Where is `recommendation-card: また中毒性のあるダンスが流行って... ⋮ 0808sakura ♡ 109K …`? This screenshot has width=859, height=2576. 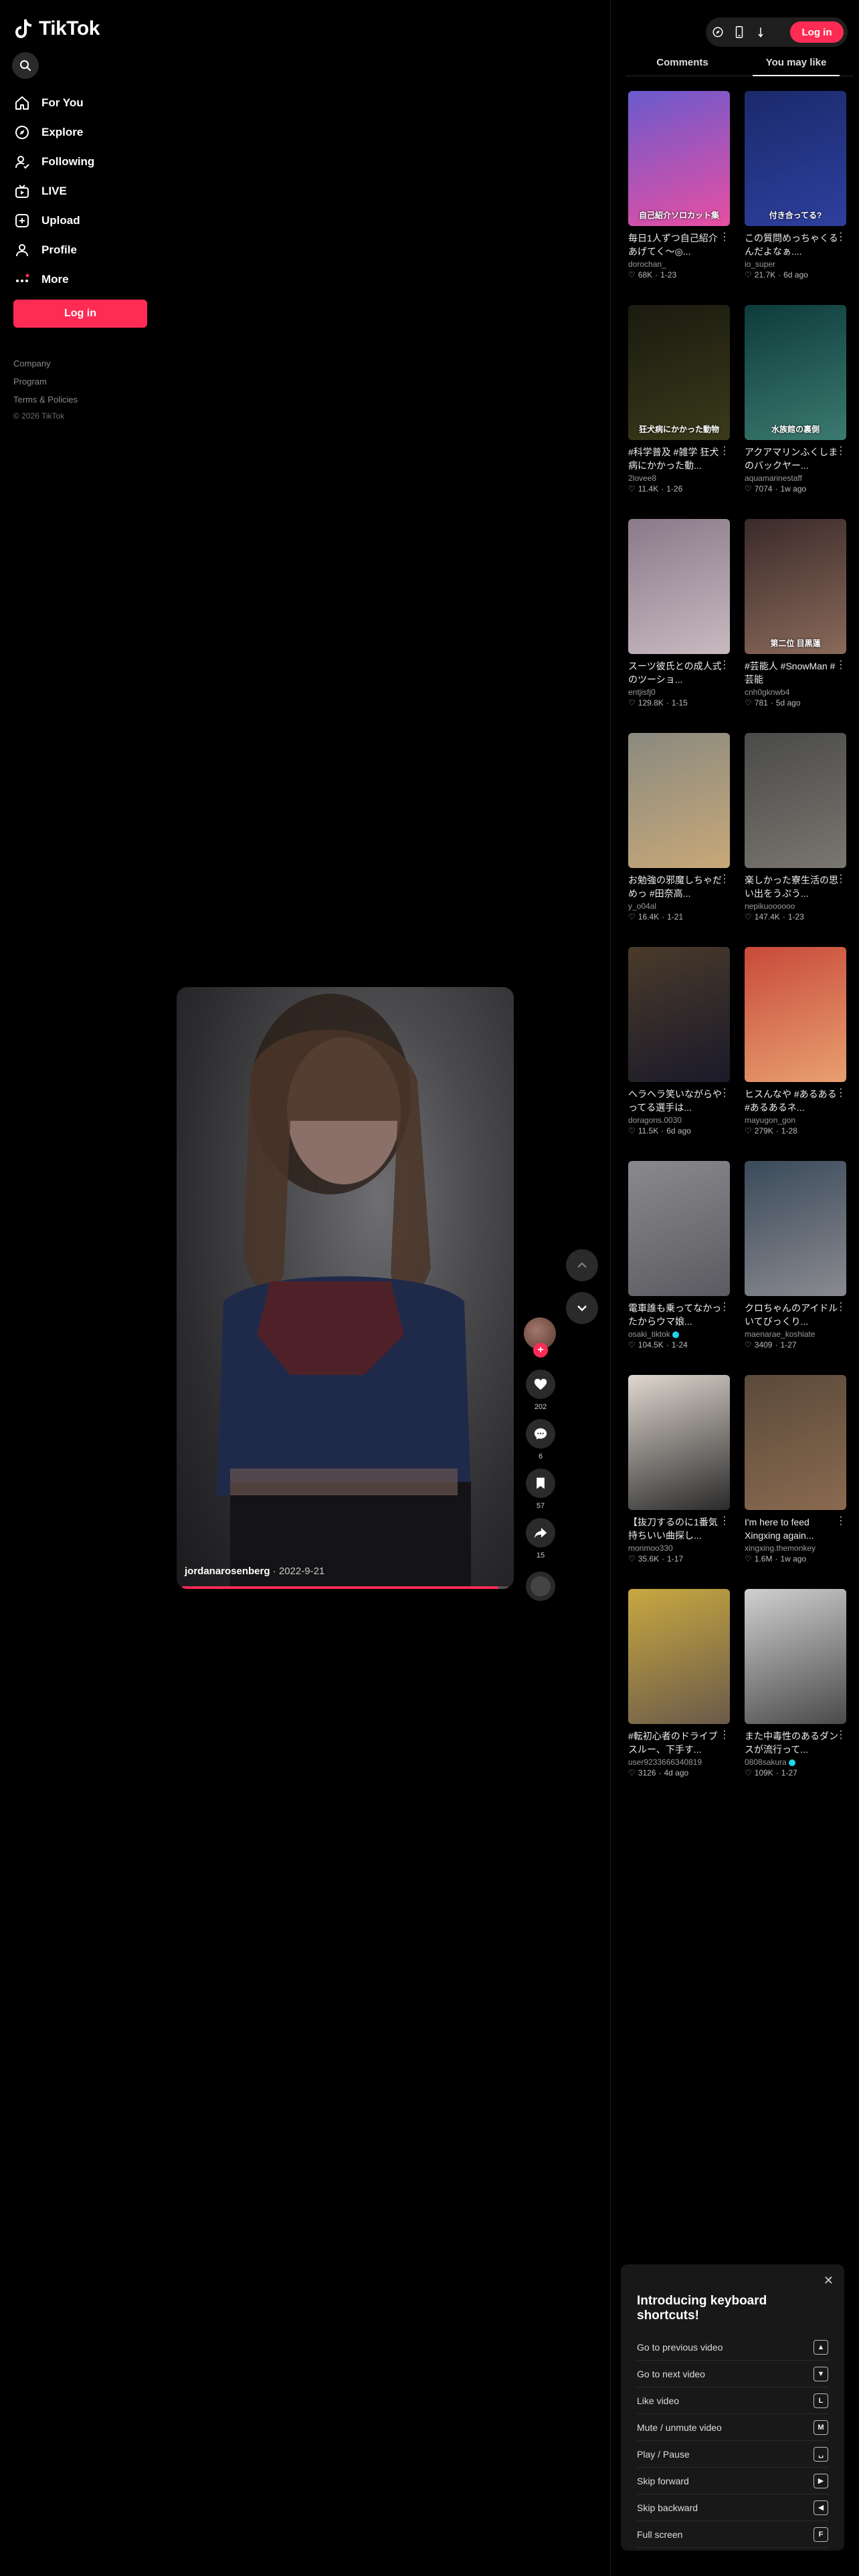 recommendation-card: また中毒性のあるダンスが流行って... ⋮ 0808sakura ♡ 109K … is located at coordinates (796, 1690).